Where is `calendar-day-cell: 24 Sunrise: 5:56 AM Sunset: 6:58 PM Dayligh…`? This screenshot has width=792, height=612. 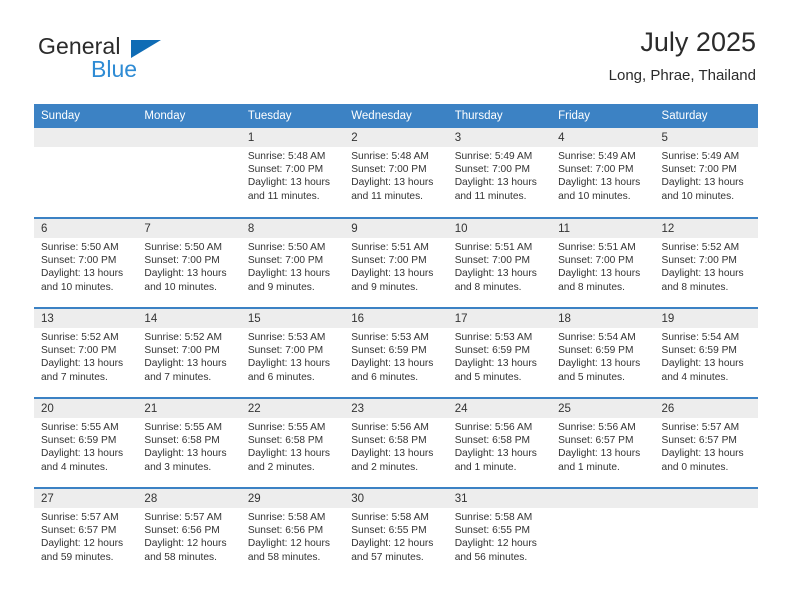 calendar-day-cell: 24 Sunrise: 5:56 AM Sunset: 6:58 PM Dayligh… is located at coordinates (499, 442).